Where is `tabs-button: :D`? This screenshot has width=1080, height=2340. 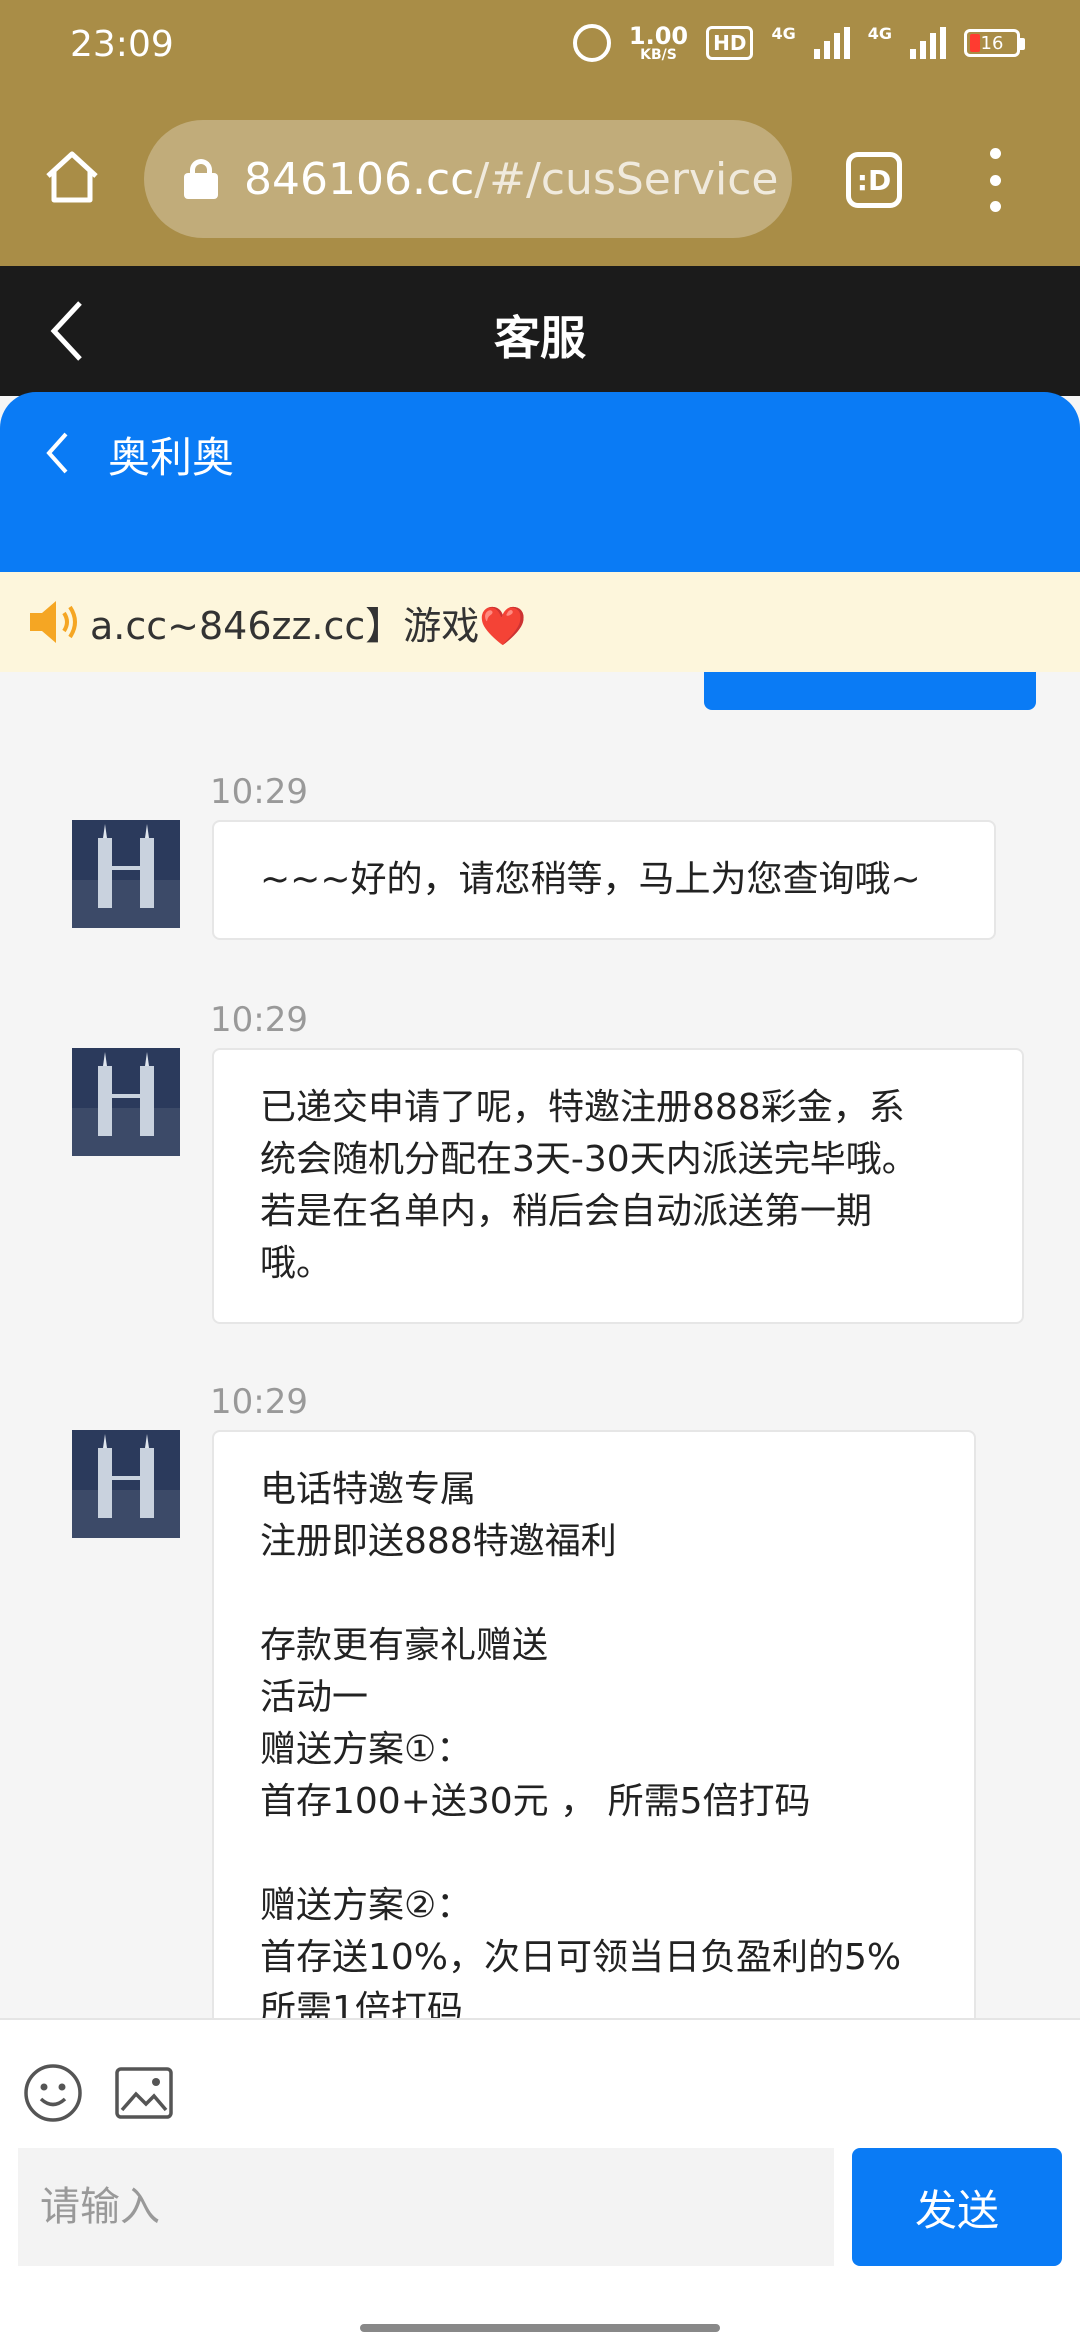 tabs-button: :D is located at coordinates (874, 180).